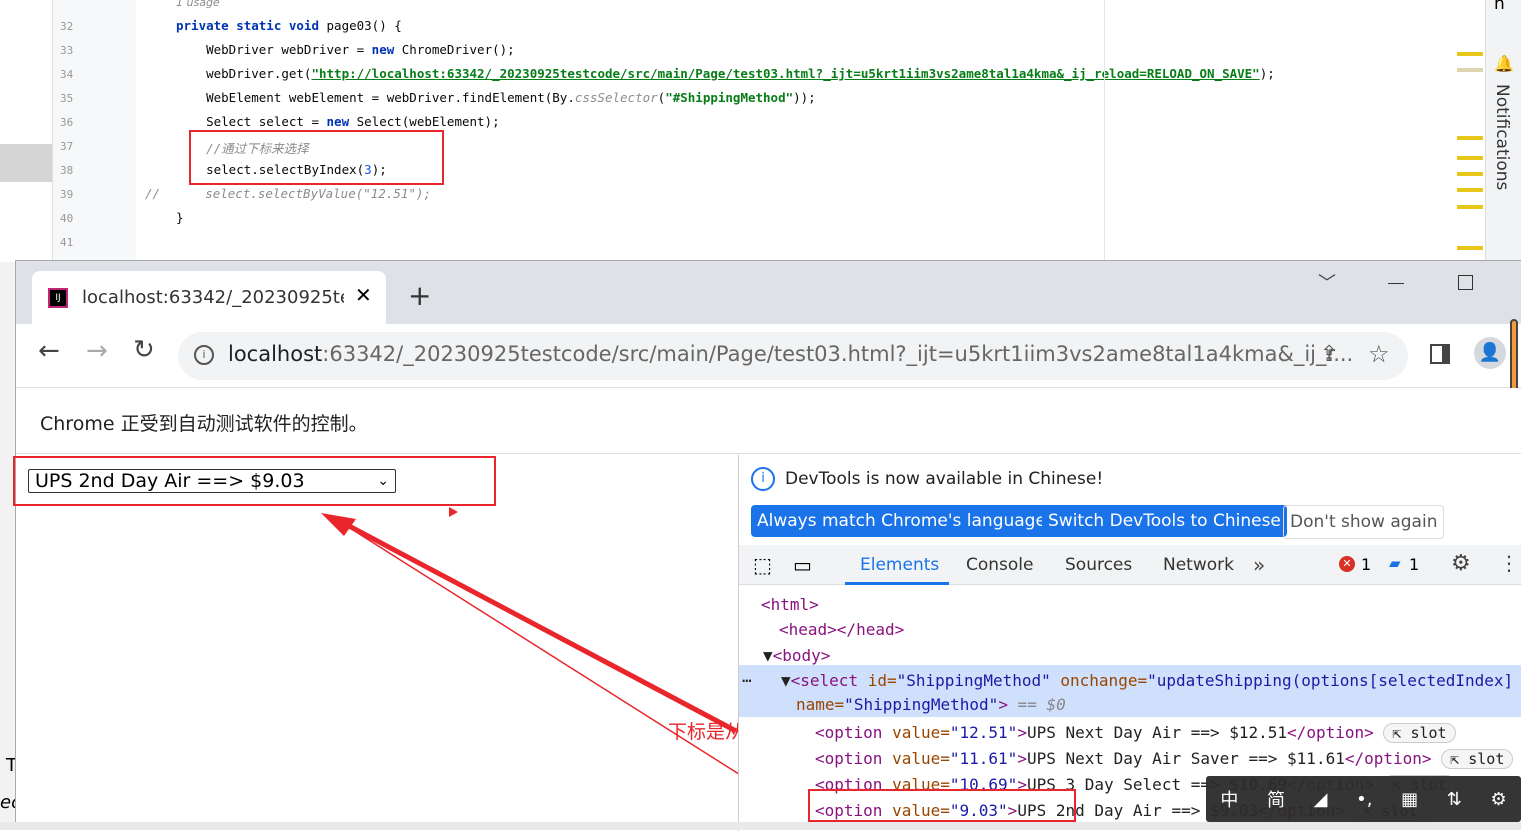  What do you see at coordinates (1259, 565) in the screenshot?
I see `more-tabs-icon: »` at bounding box center [1259, 565].